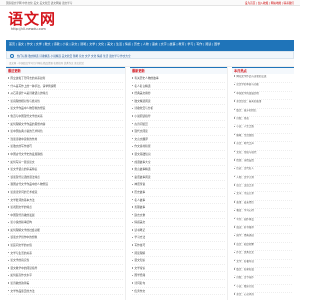 This screenshot has width=320, height=300. What do you see at coordinates (245, 185) in the screenshot?
I see `list-item-label: 语言：汉语之美` at bounding box center [245, 185].